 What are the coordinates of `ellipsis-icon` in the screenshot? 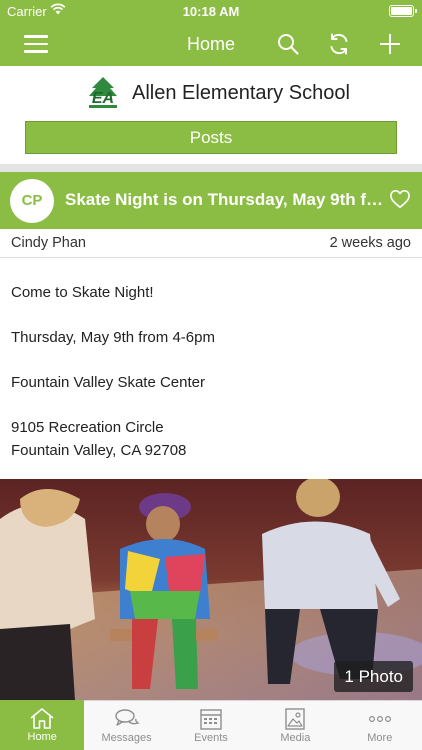 It's located at (379, 719).